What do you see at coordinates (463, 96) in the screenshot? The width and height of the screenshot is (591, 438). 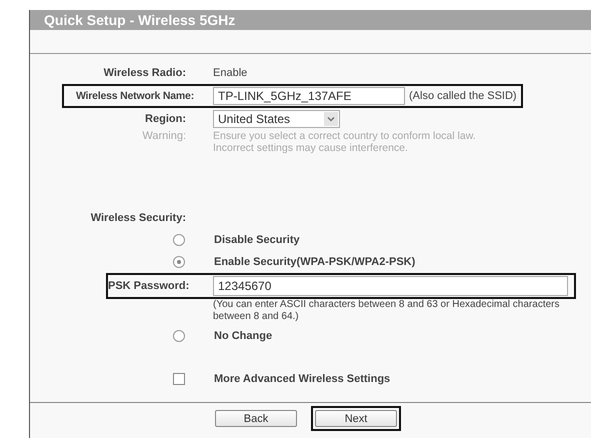 I see `field-note: (Also called the SSID)` at bounding box center [463, 96].